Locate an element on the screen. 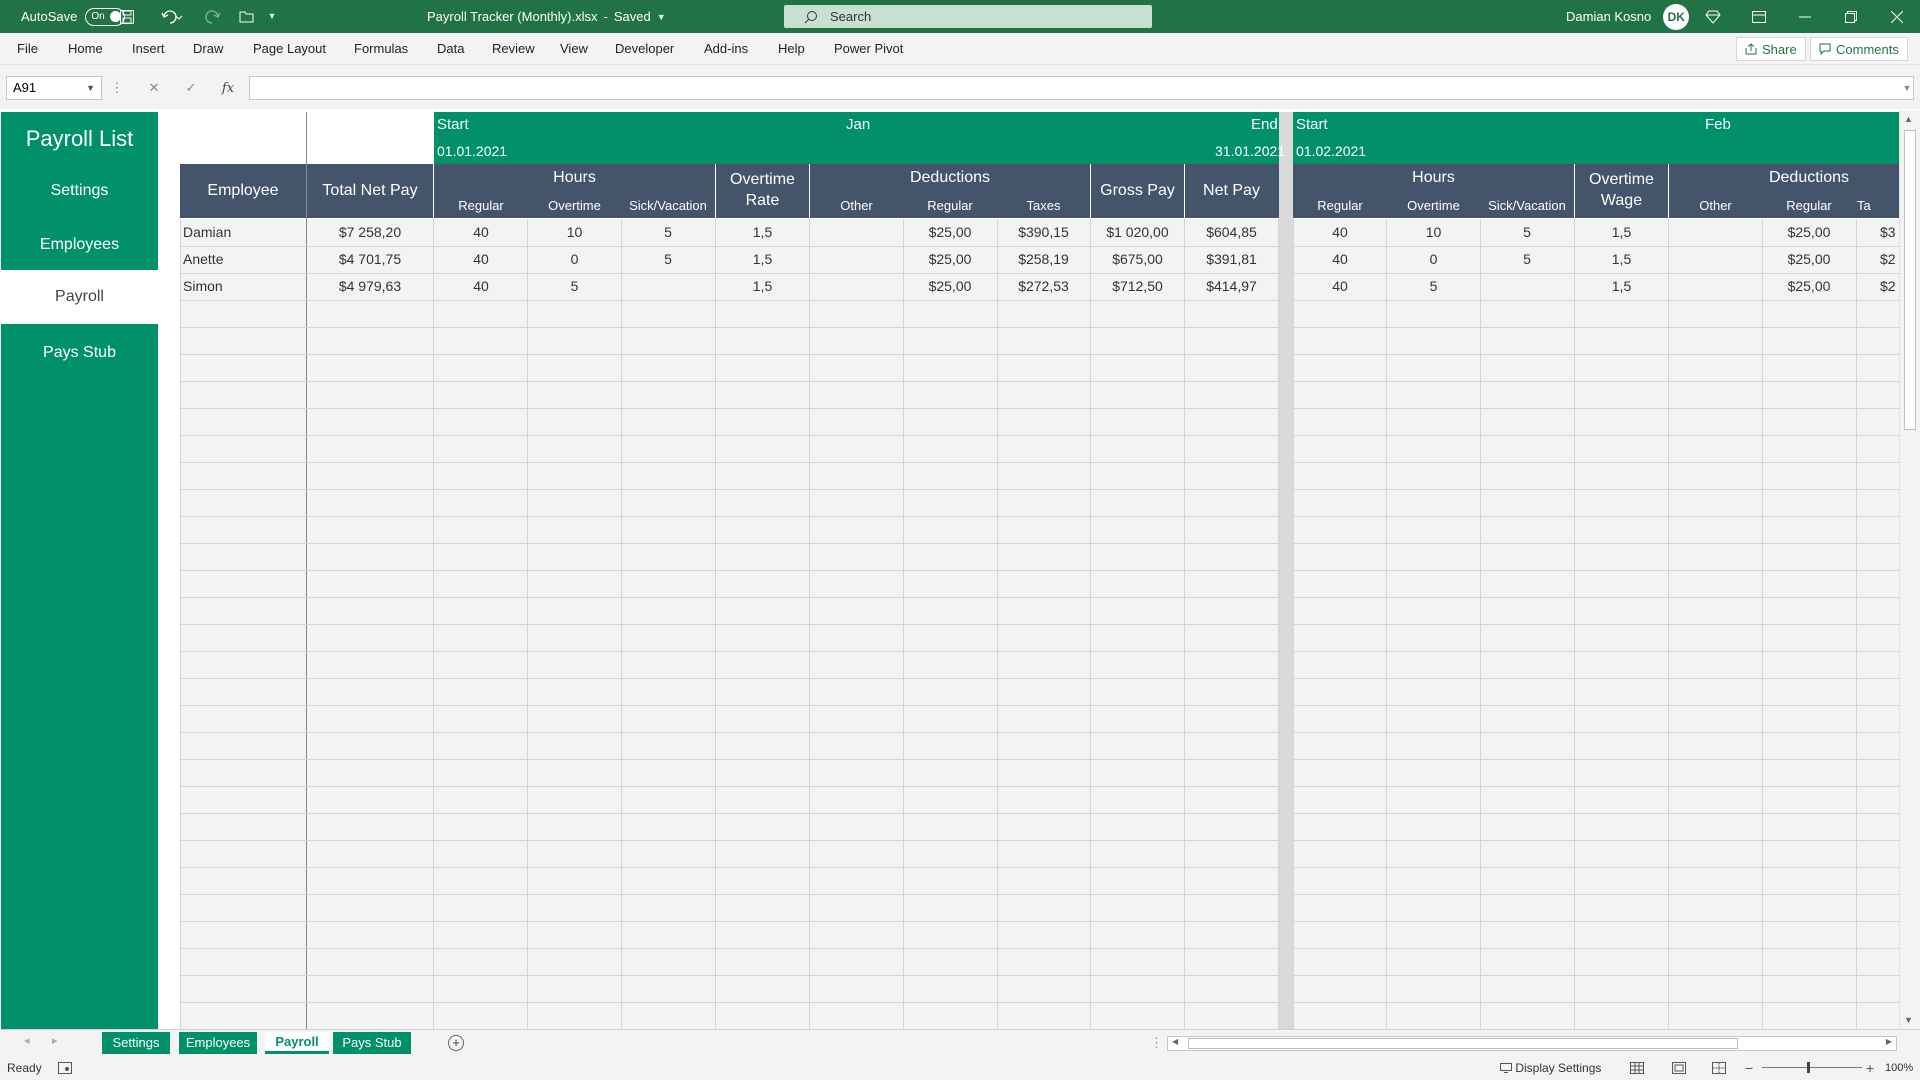  cell-jan-net-pay: $604,85 is located at coordinates (1231, 232).